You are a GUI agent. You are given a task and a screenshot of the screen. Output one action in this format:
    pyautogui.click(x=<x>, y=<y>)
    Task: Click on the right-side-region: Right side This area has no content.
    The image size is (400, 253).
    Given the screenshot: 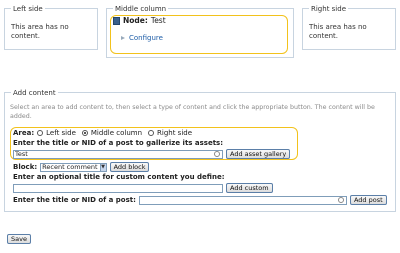 What is the action you would take?
    pyautogui.click(x=349, y=27)
    